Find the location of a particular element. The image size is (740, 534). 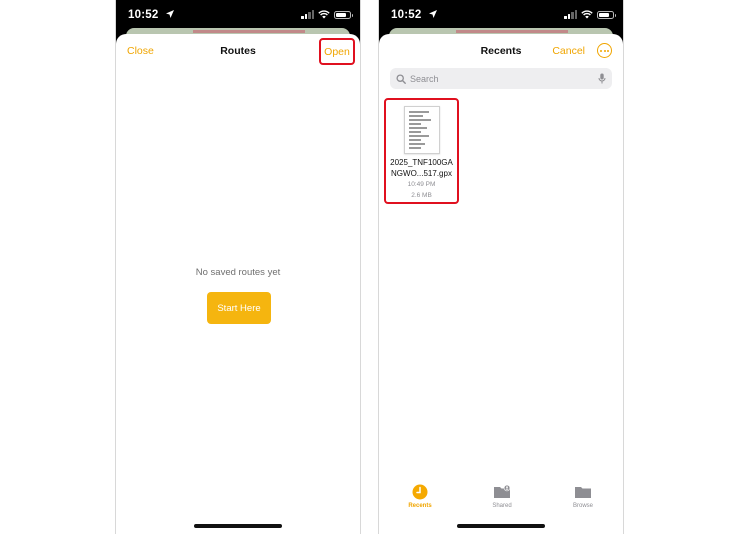

routes-nav-bar: Close Routes Open is located at coordinates (238, 51).